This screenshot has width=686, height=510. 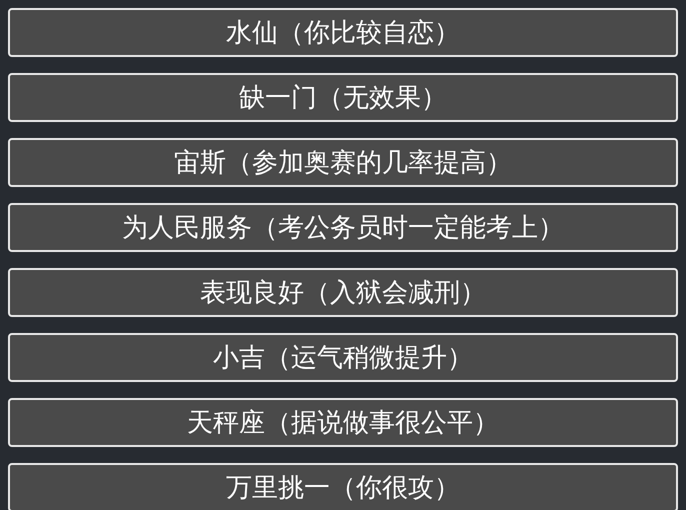 What do you see at coordinates (343, 422) in the screenshot?
I see `option-button: 天秤座（据说做事很公平）` at bounding box center [343, 422].